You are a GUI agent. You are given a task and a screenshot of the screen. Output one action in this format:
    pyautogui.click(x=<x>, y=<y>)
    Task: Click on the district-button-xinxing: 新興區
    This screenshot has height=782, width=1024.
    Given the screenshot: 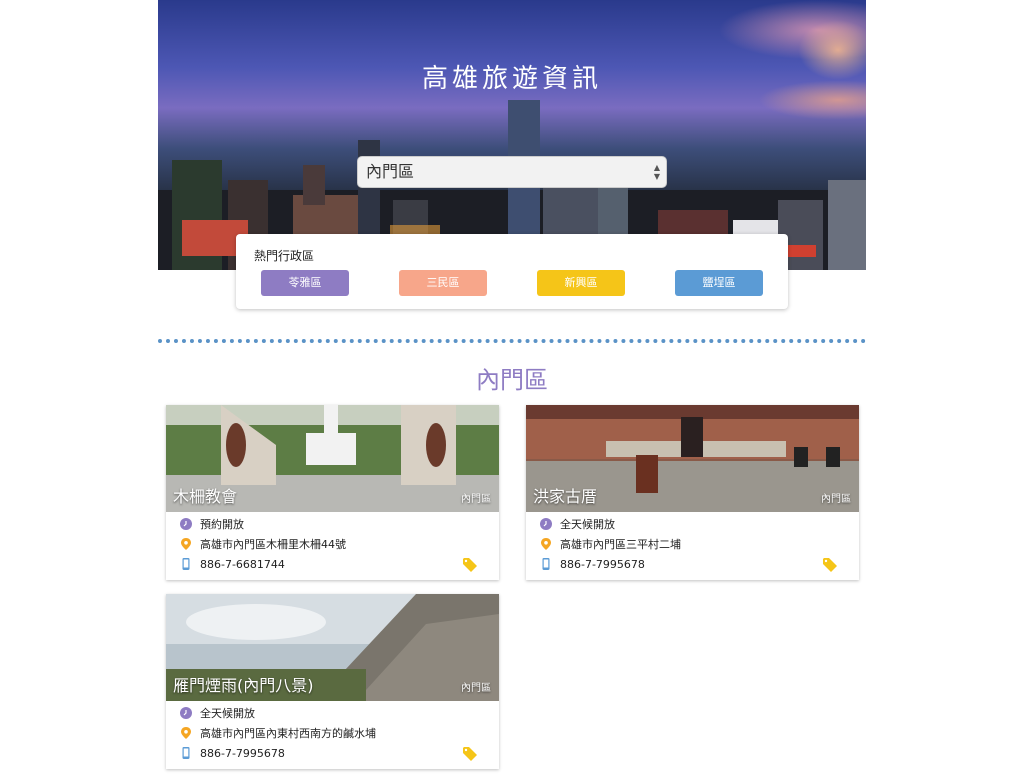 What is the action you would take?
    pyautogui.click(x=581, y=283)
    